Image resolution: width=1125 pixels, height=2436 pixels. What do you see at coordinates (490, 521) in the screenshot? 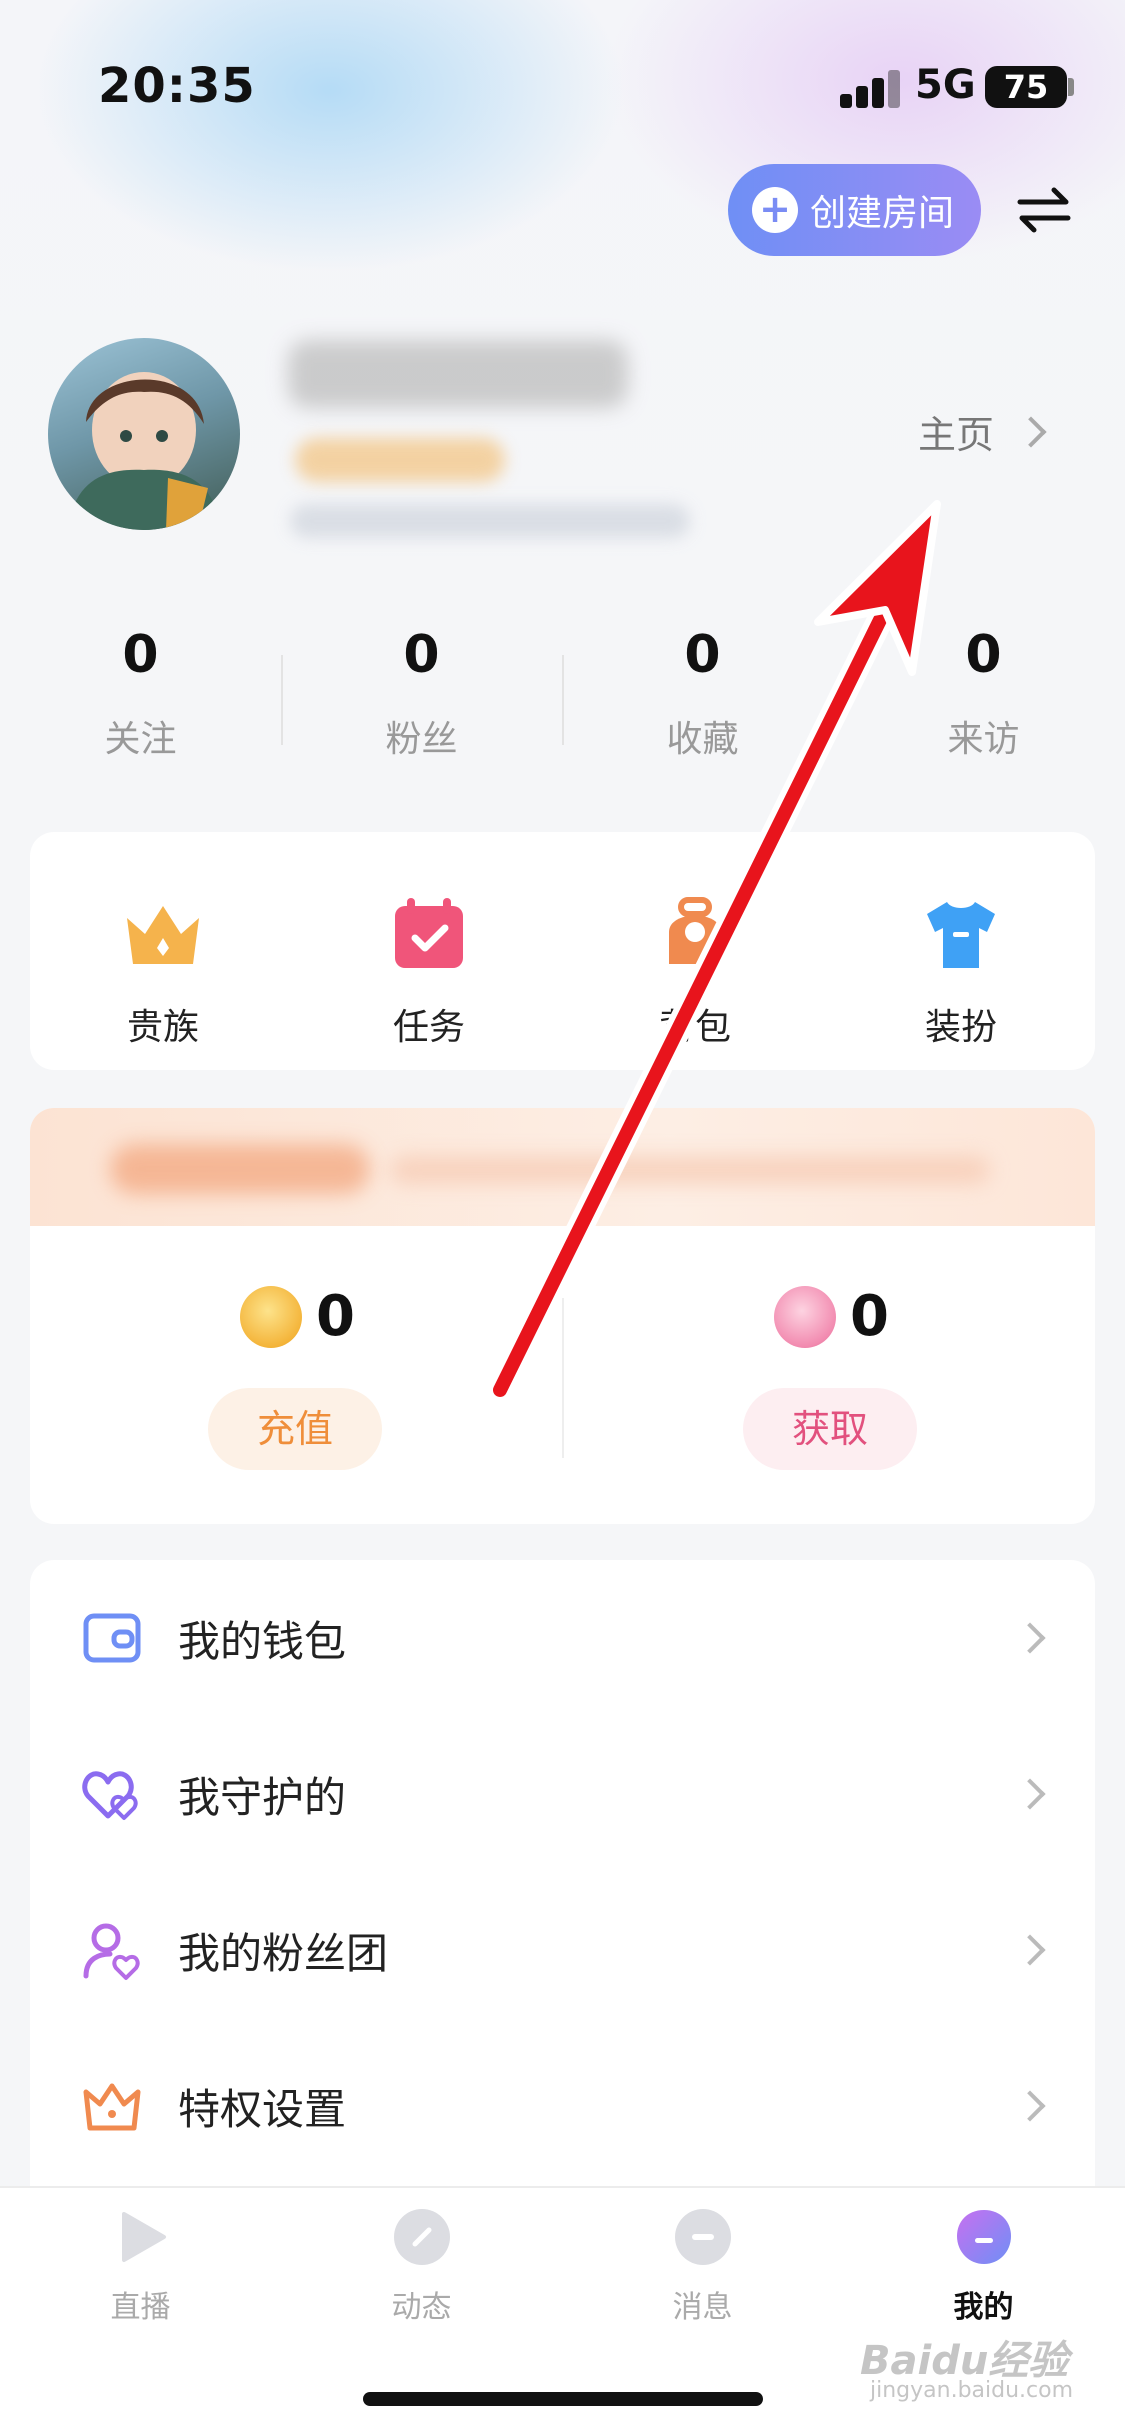
I see `user-id-blurred` at bounding box center [490, 521].